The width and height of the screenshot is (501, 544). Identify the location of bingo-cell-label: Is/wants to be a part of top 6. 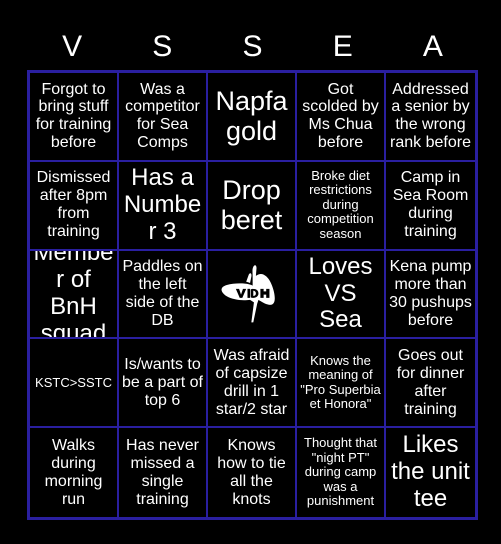
(162, 382).